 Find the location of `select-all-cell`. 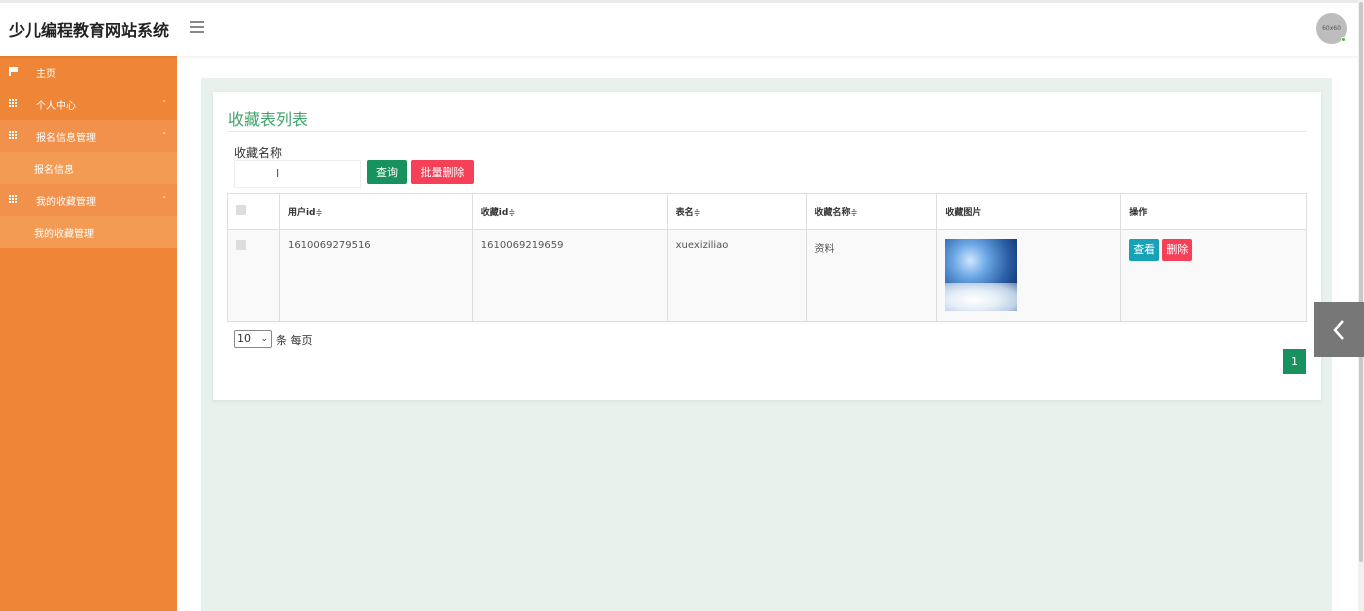

select-all-cell is located at coordinates (253, 211).